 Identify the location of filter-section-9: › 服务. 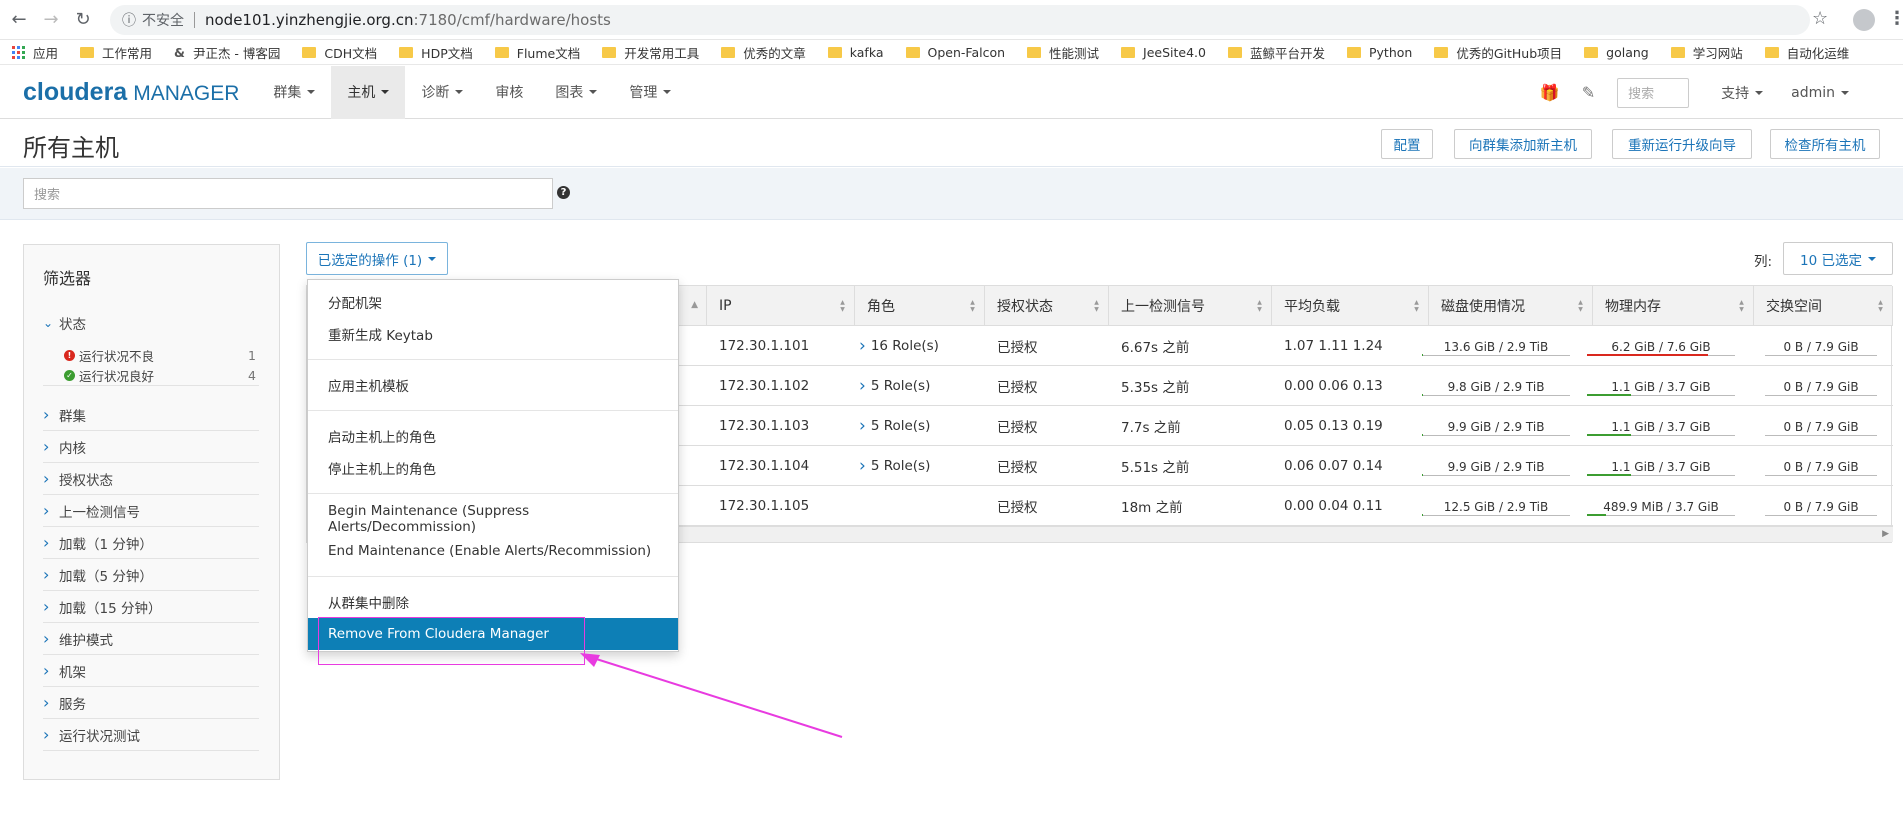
(151, 703).